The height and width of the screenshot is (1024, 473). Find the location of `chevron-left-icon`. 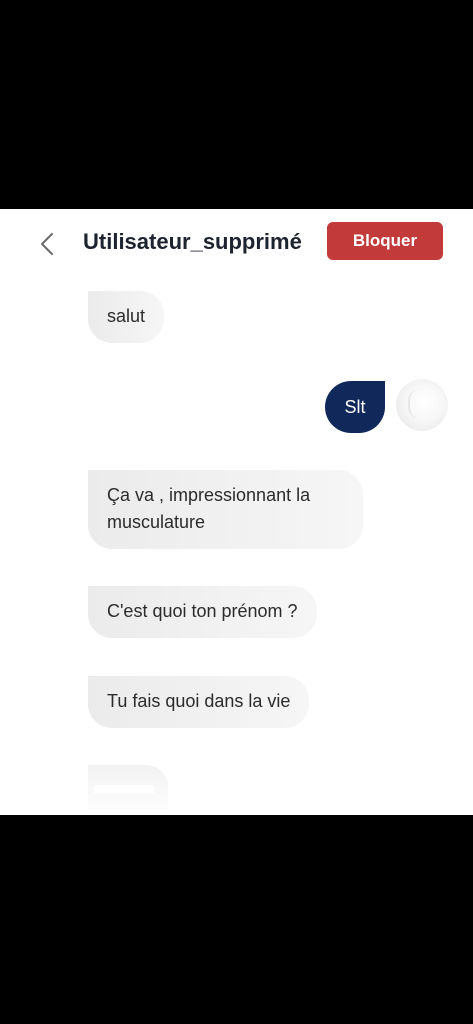

chevron-left-icon is located at coordinates (47, 244).